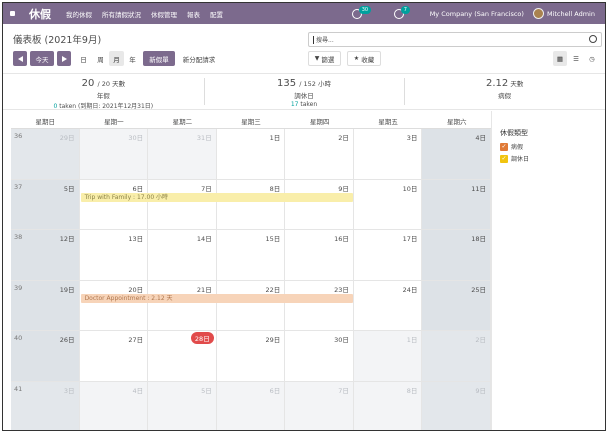  What do you see at coordinates (45, 255) in the screenshot?
I see `calendar-day-cell: 38 12日` at bounding box center [45, 255].